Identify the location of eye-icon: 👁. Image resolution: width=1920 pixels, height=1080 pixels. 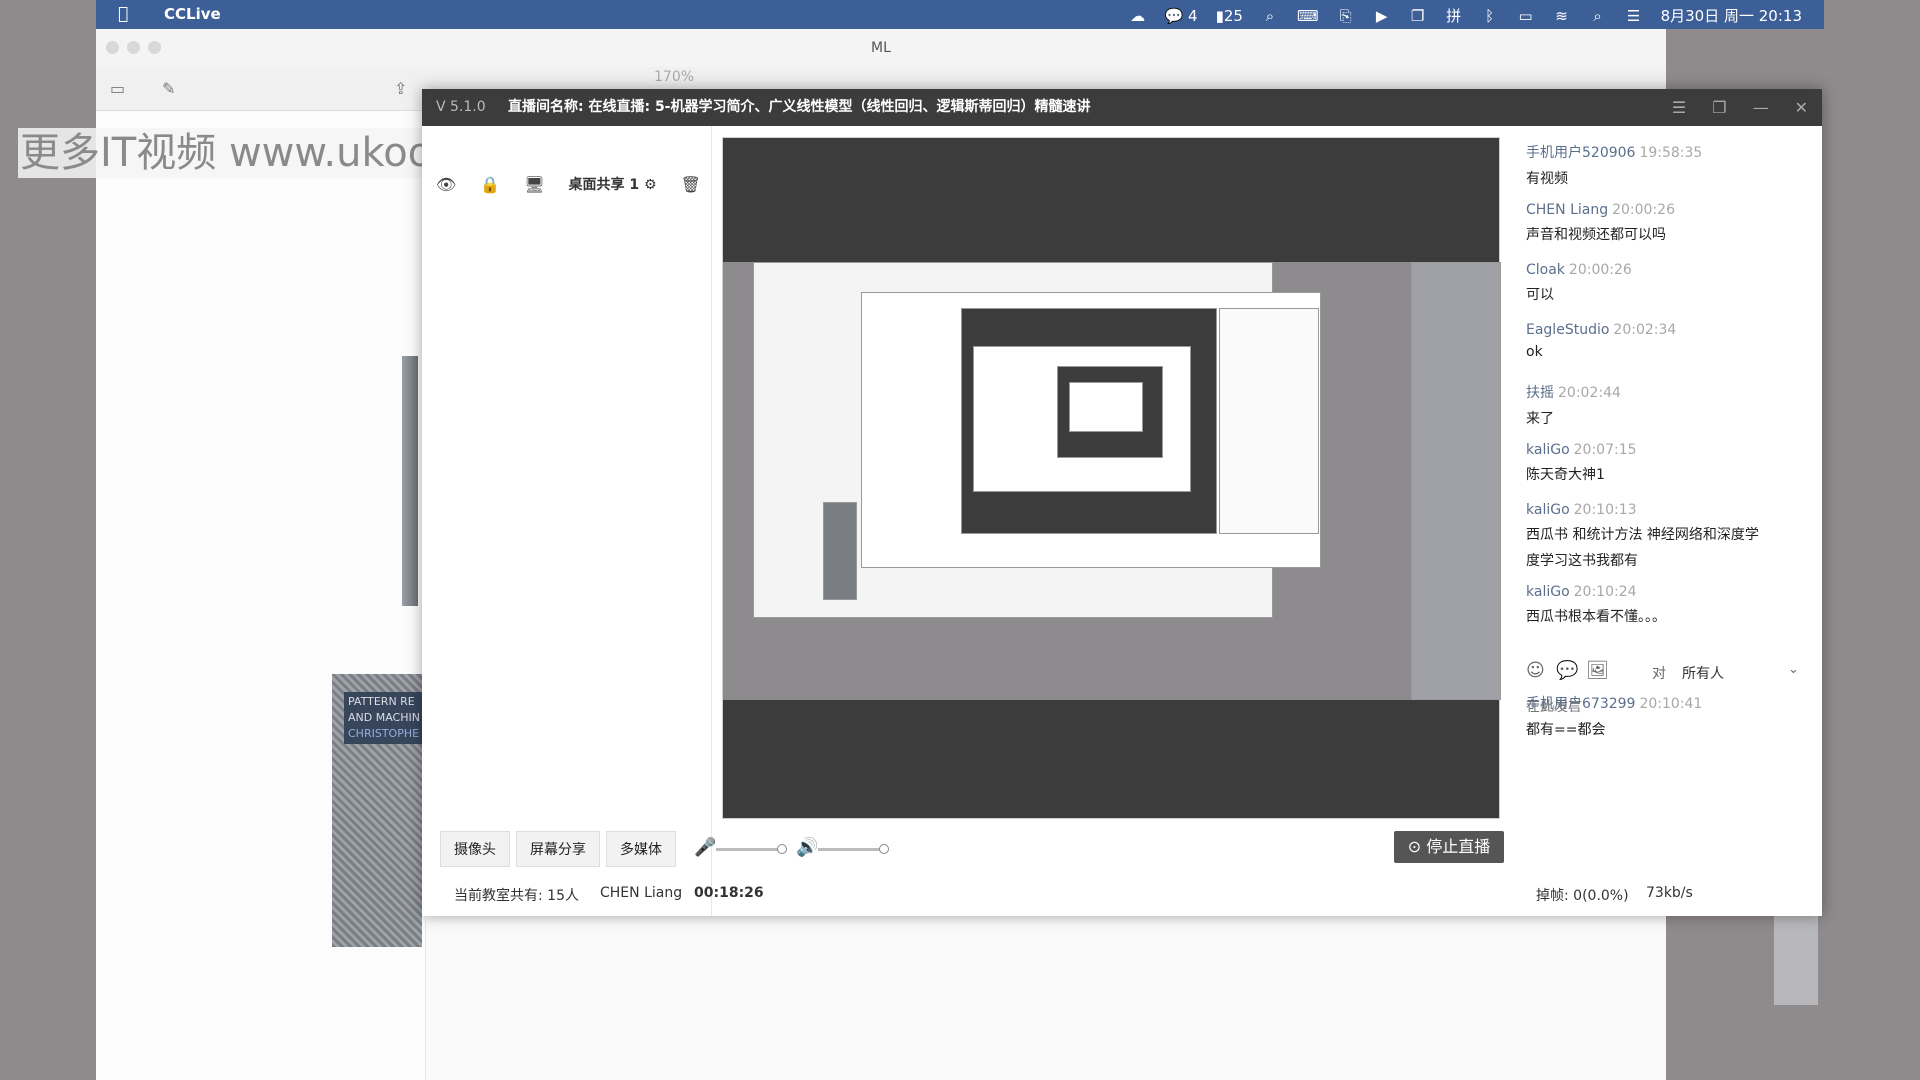
(446, 184).